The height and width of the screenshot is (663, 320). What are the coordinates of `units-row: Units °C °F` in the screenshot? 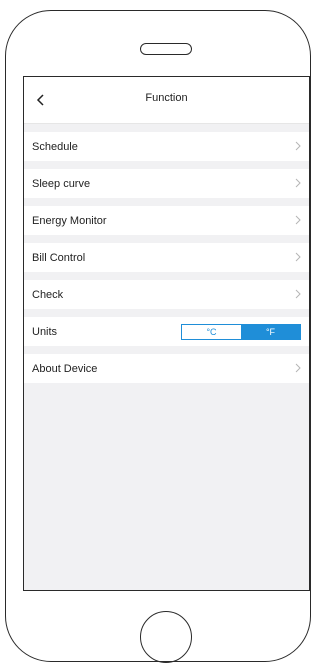 It's located at (166, 331).